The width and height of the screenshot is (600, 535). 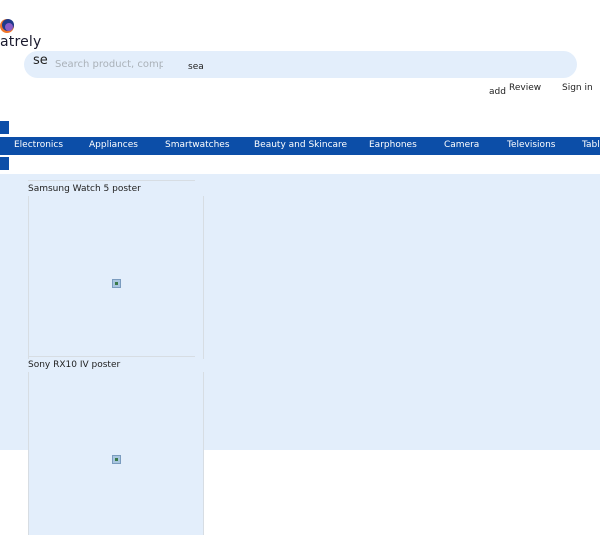 I want to click on nav-marker-top, so click(x=4, y=127).